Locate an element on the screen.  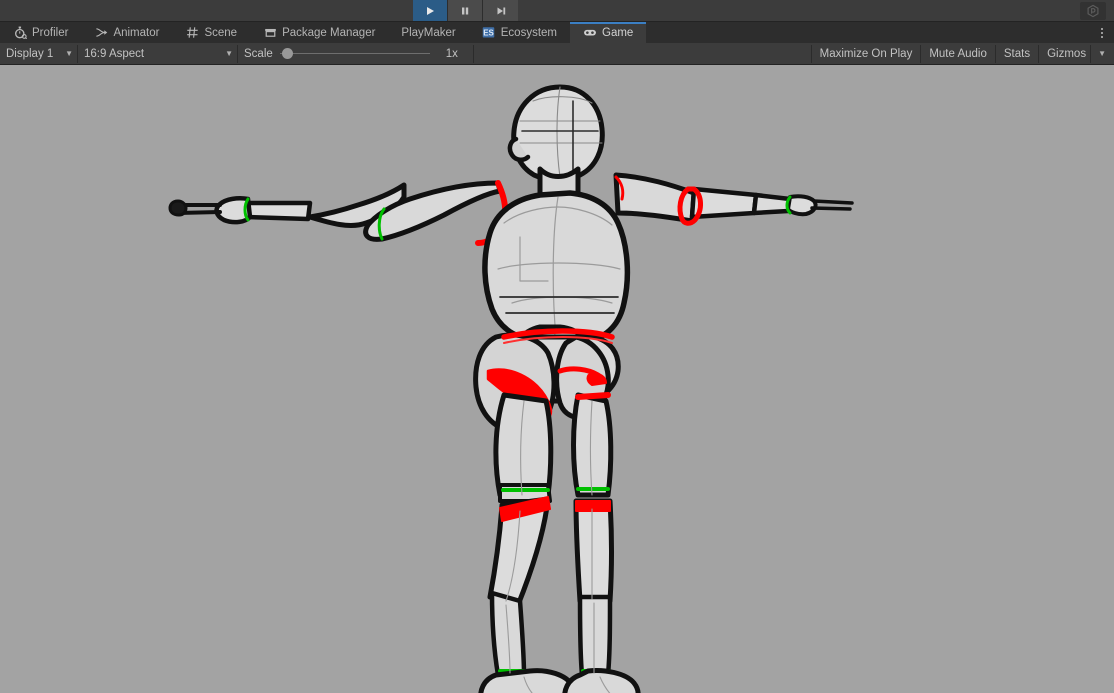
tab-label: Ecosystem is located at coordinates (528, 32).